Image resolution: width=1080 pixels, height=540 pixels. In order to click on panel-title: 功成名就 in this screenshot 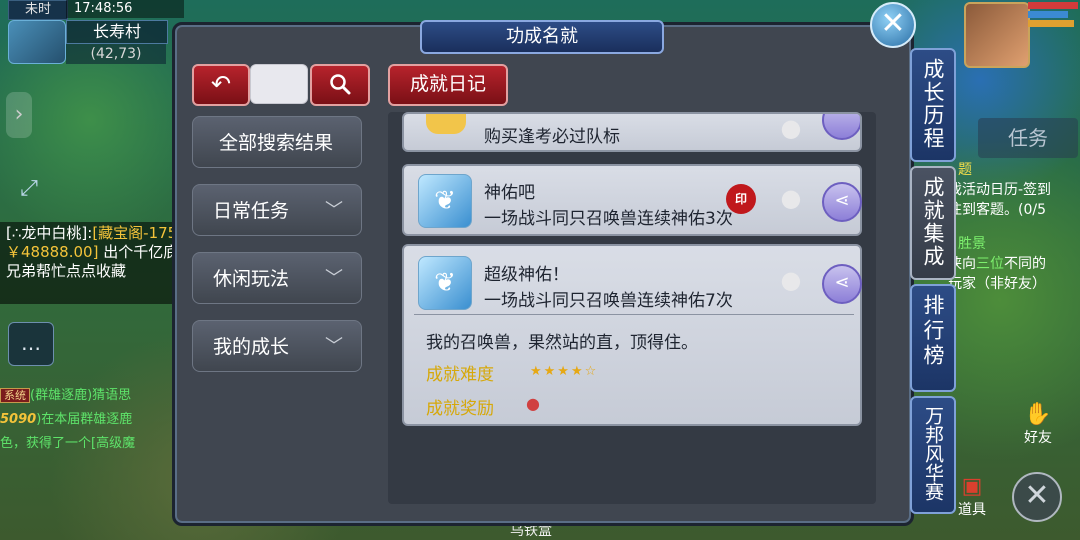, I will do `click(542, 37)`.